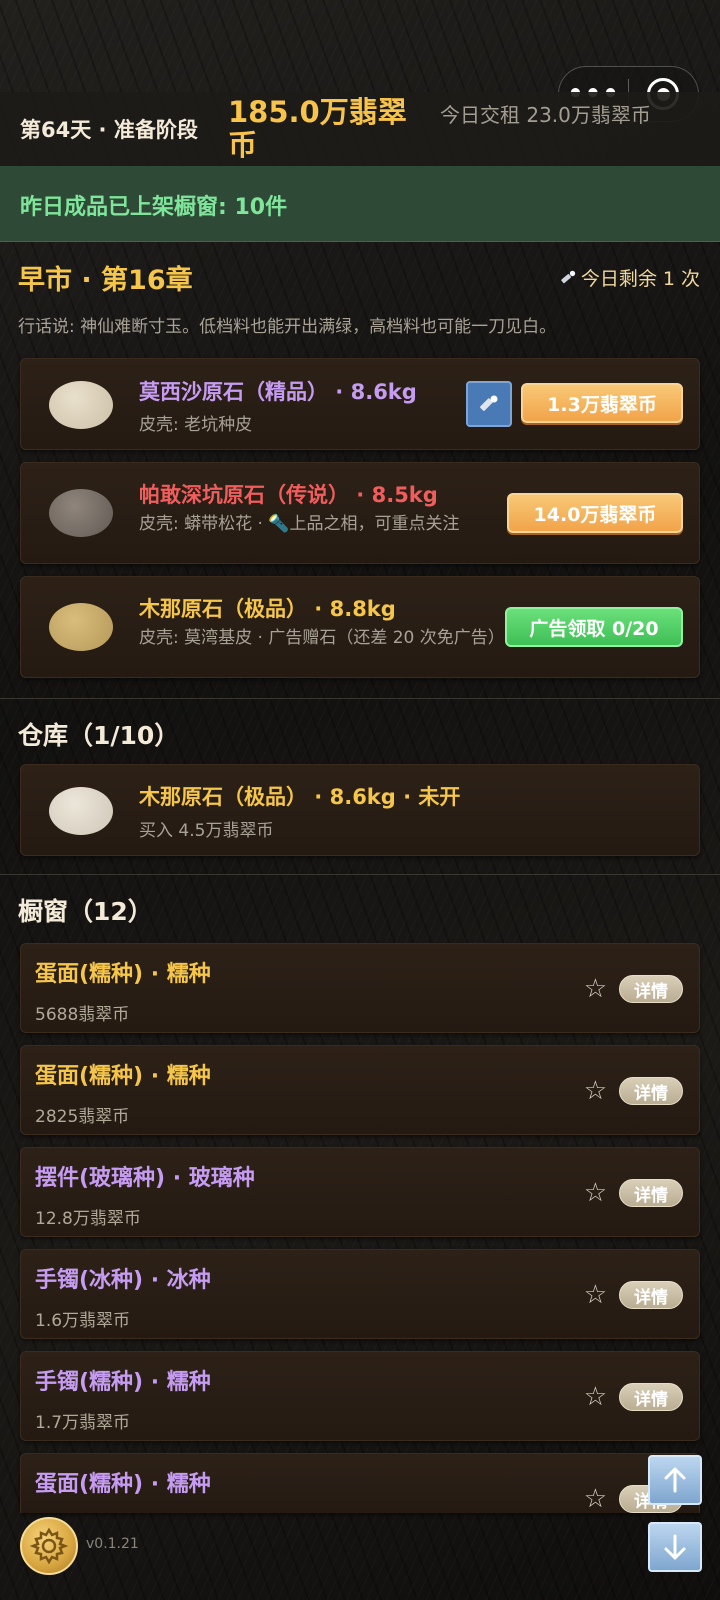 The image size is (720, 1600). I want to click on scroll-top-button, so click(675, 1480).